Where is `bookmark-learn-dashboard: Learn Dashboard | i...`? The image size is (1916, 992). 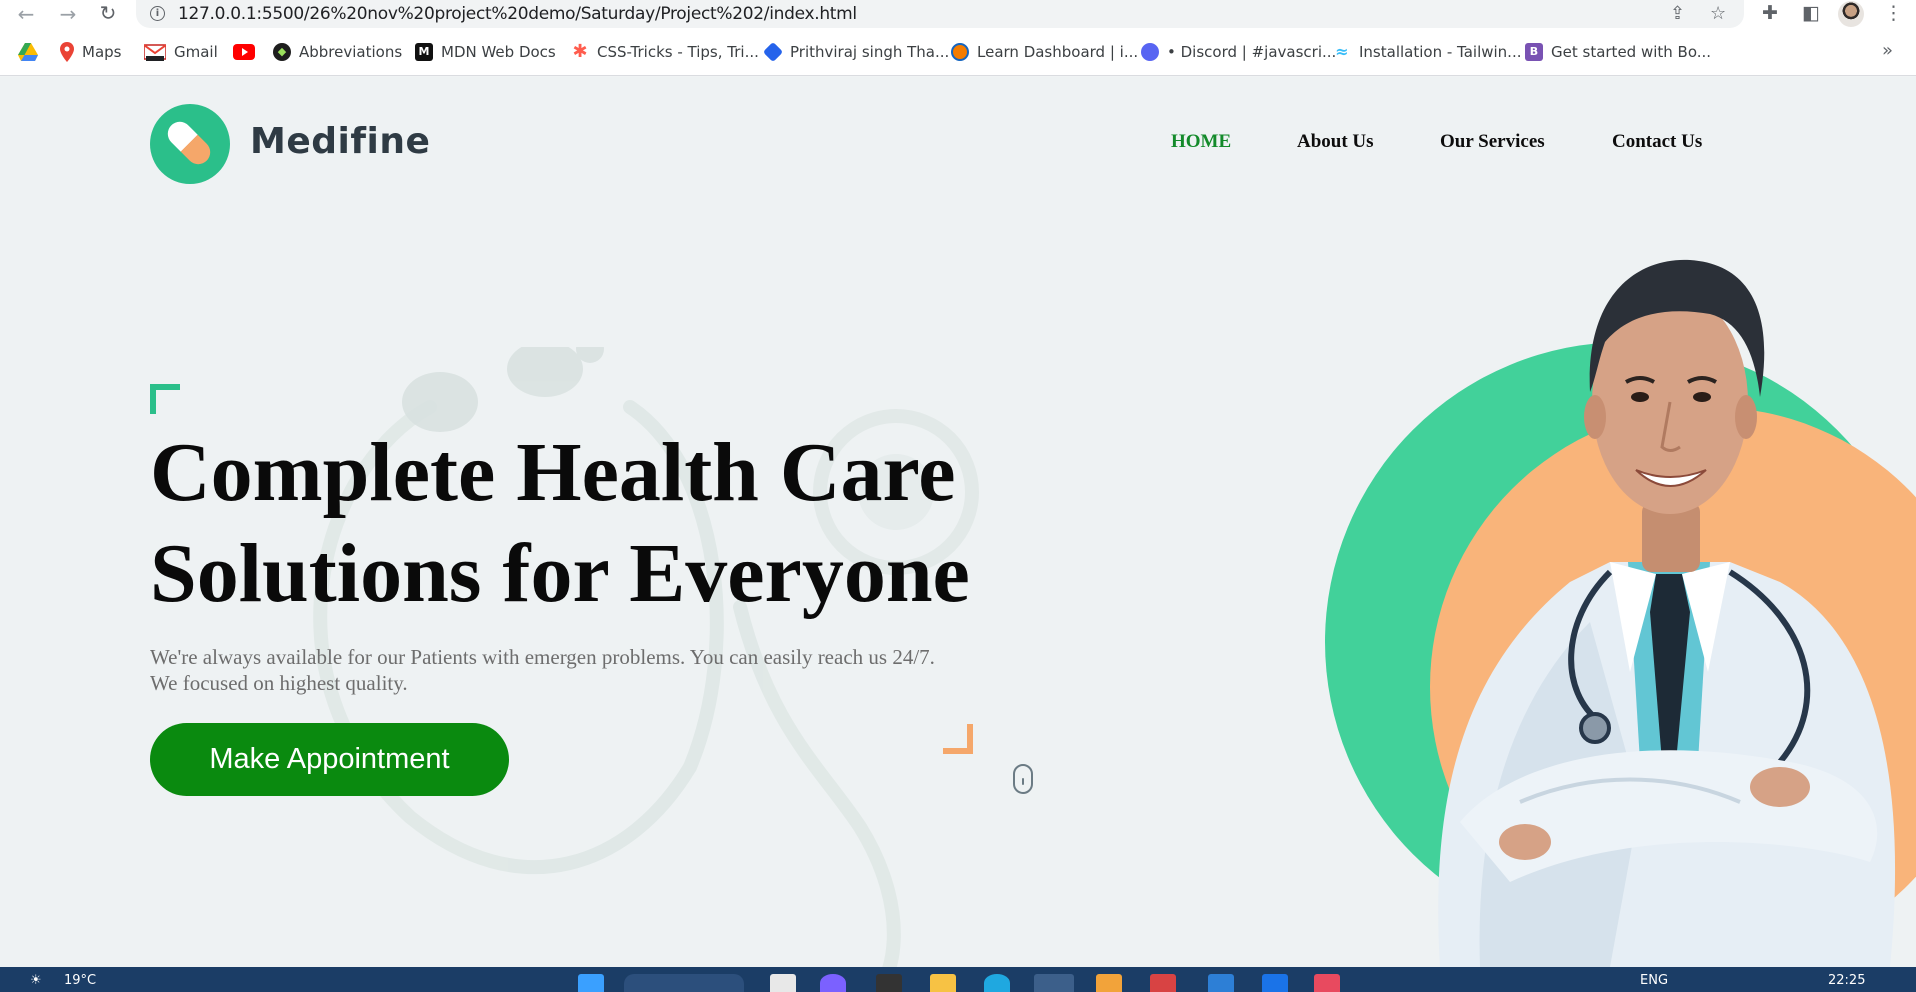 bookmark-learn-dashboard: Learn Dashboard | i... is located at coordinates (1044, 52).